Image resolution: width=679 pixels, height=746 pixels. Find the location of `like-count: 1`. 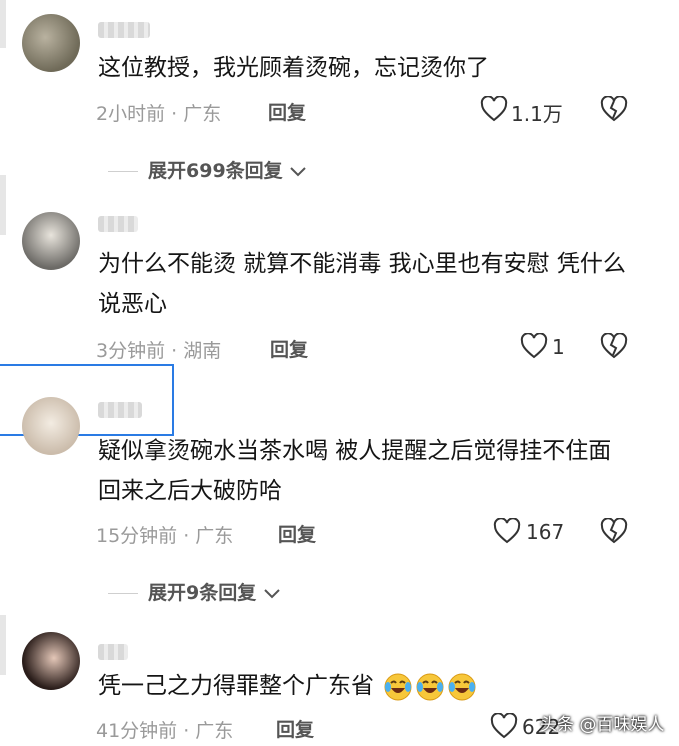

like-count: 1 is located at coordinates (558, 347).